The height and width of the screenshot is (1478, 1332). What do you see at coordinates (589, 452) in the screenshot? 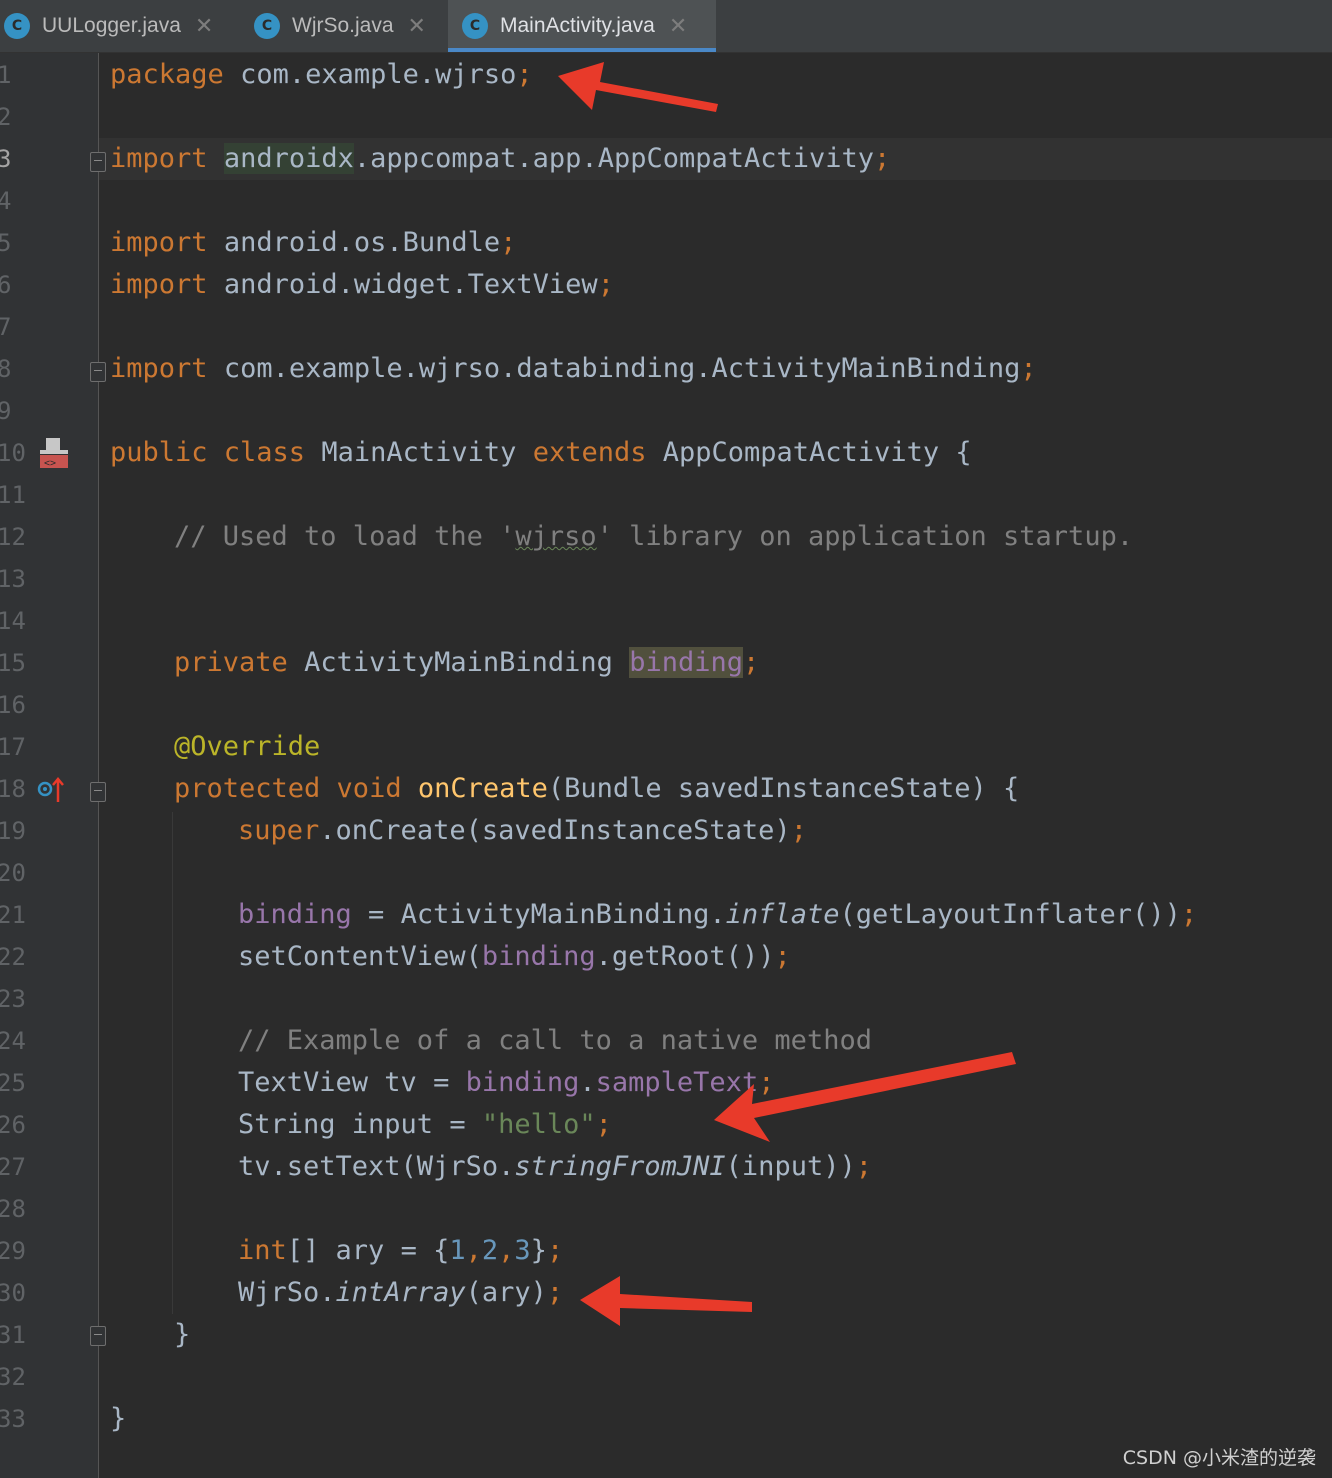
I see `keyword: extends` at bounding box center [589, 452].